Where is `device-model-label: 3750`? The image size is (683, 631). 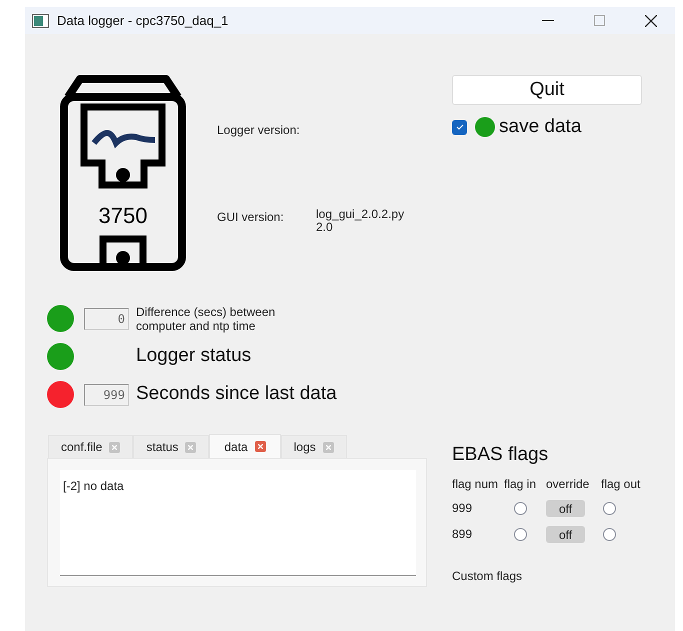
device-model-label: 3750 is located at coordinates (123, 215).